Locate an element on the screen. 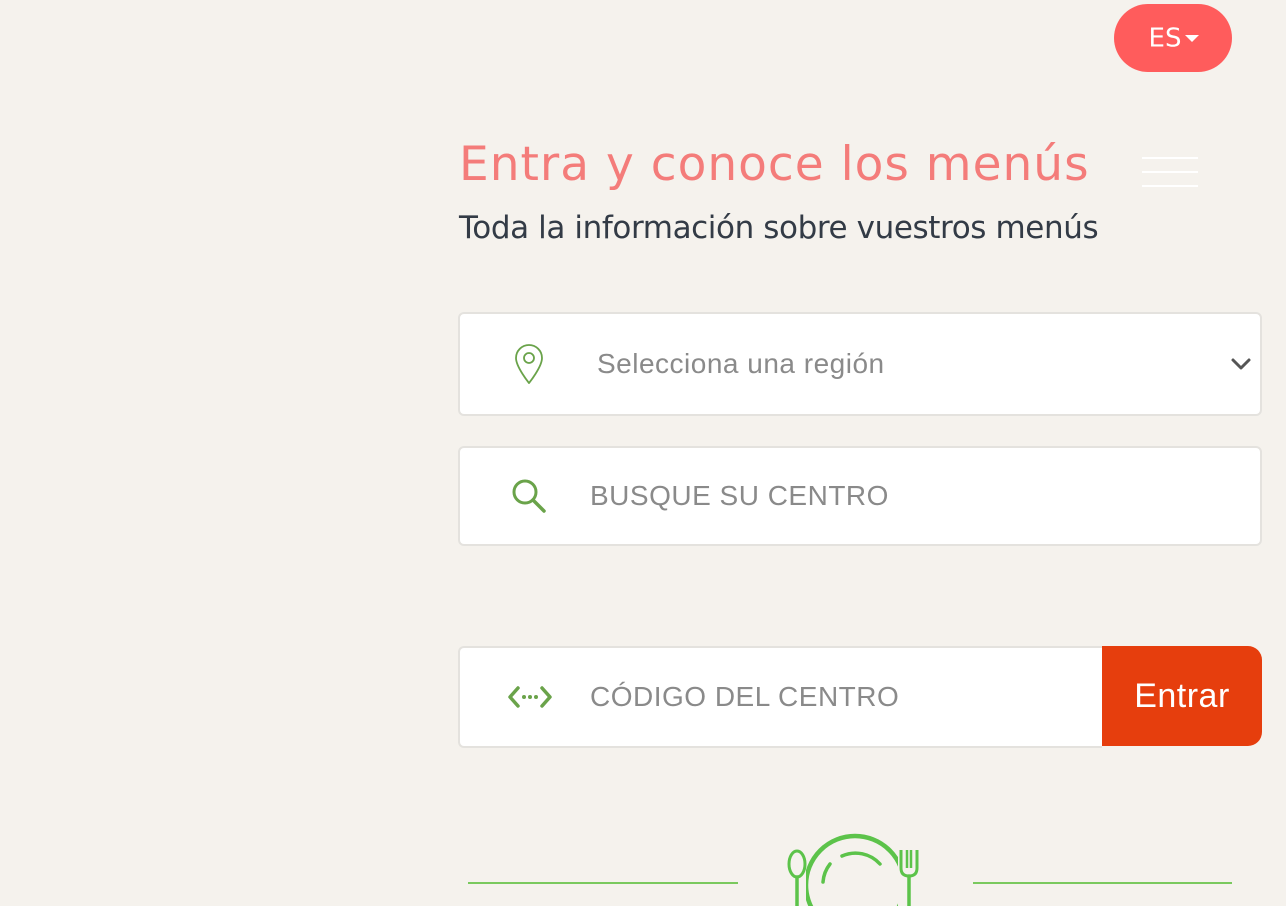 This screenshot has height=906, width=1286. footer-divider-left is located at coordinates (603, 883).